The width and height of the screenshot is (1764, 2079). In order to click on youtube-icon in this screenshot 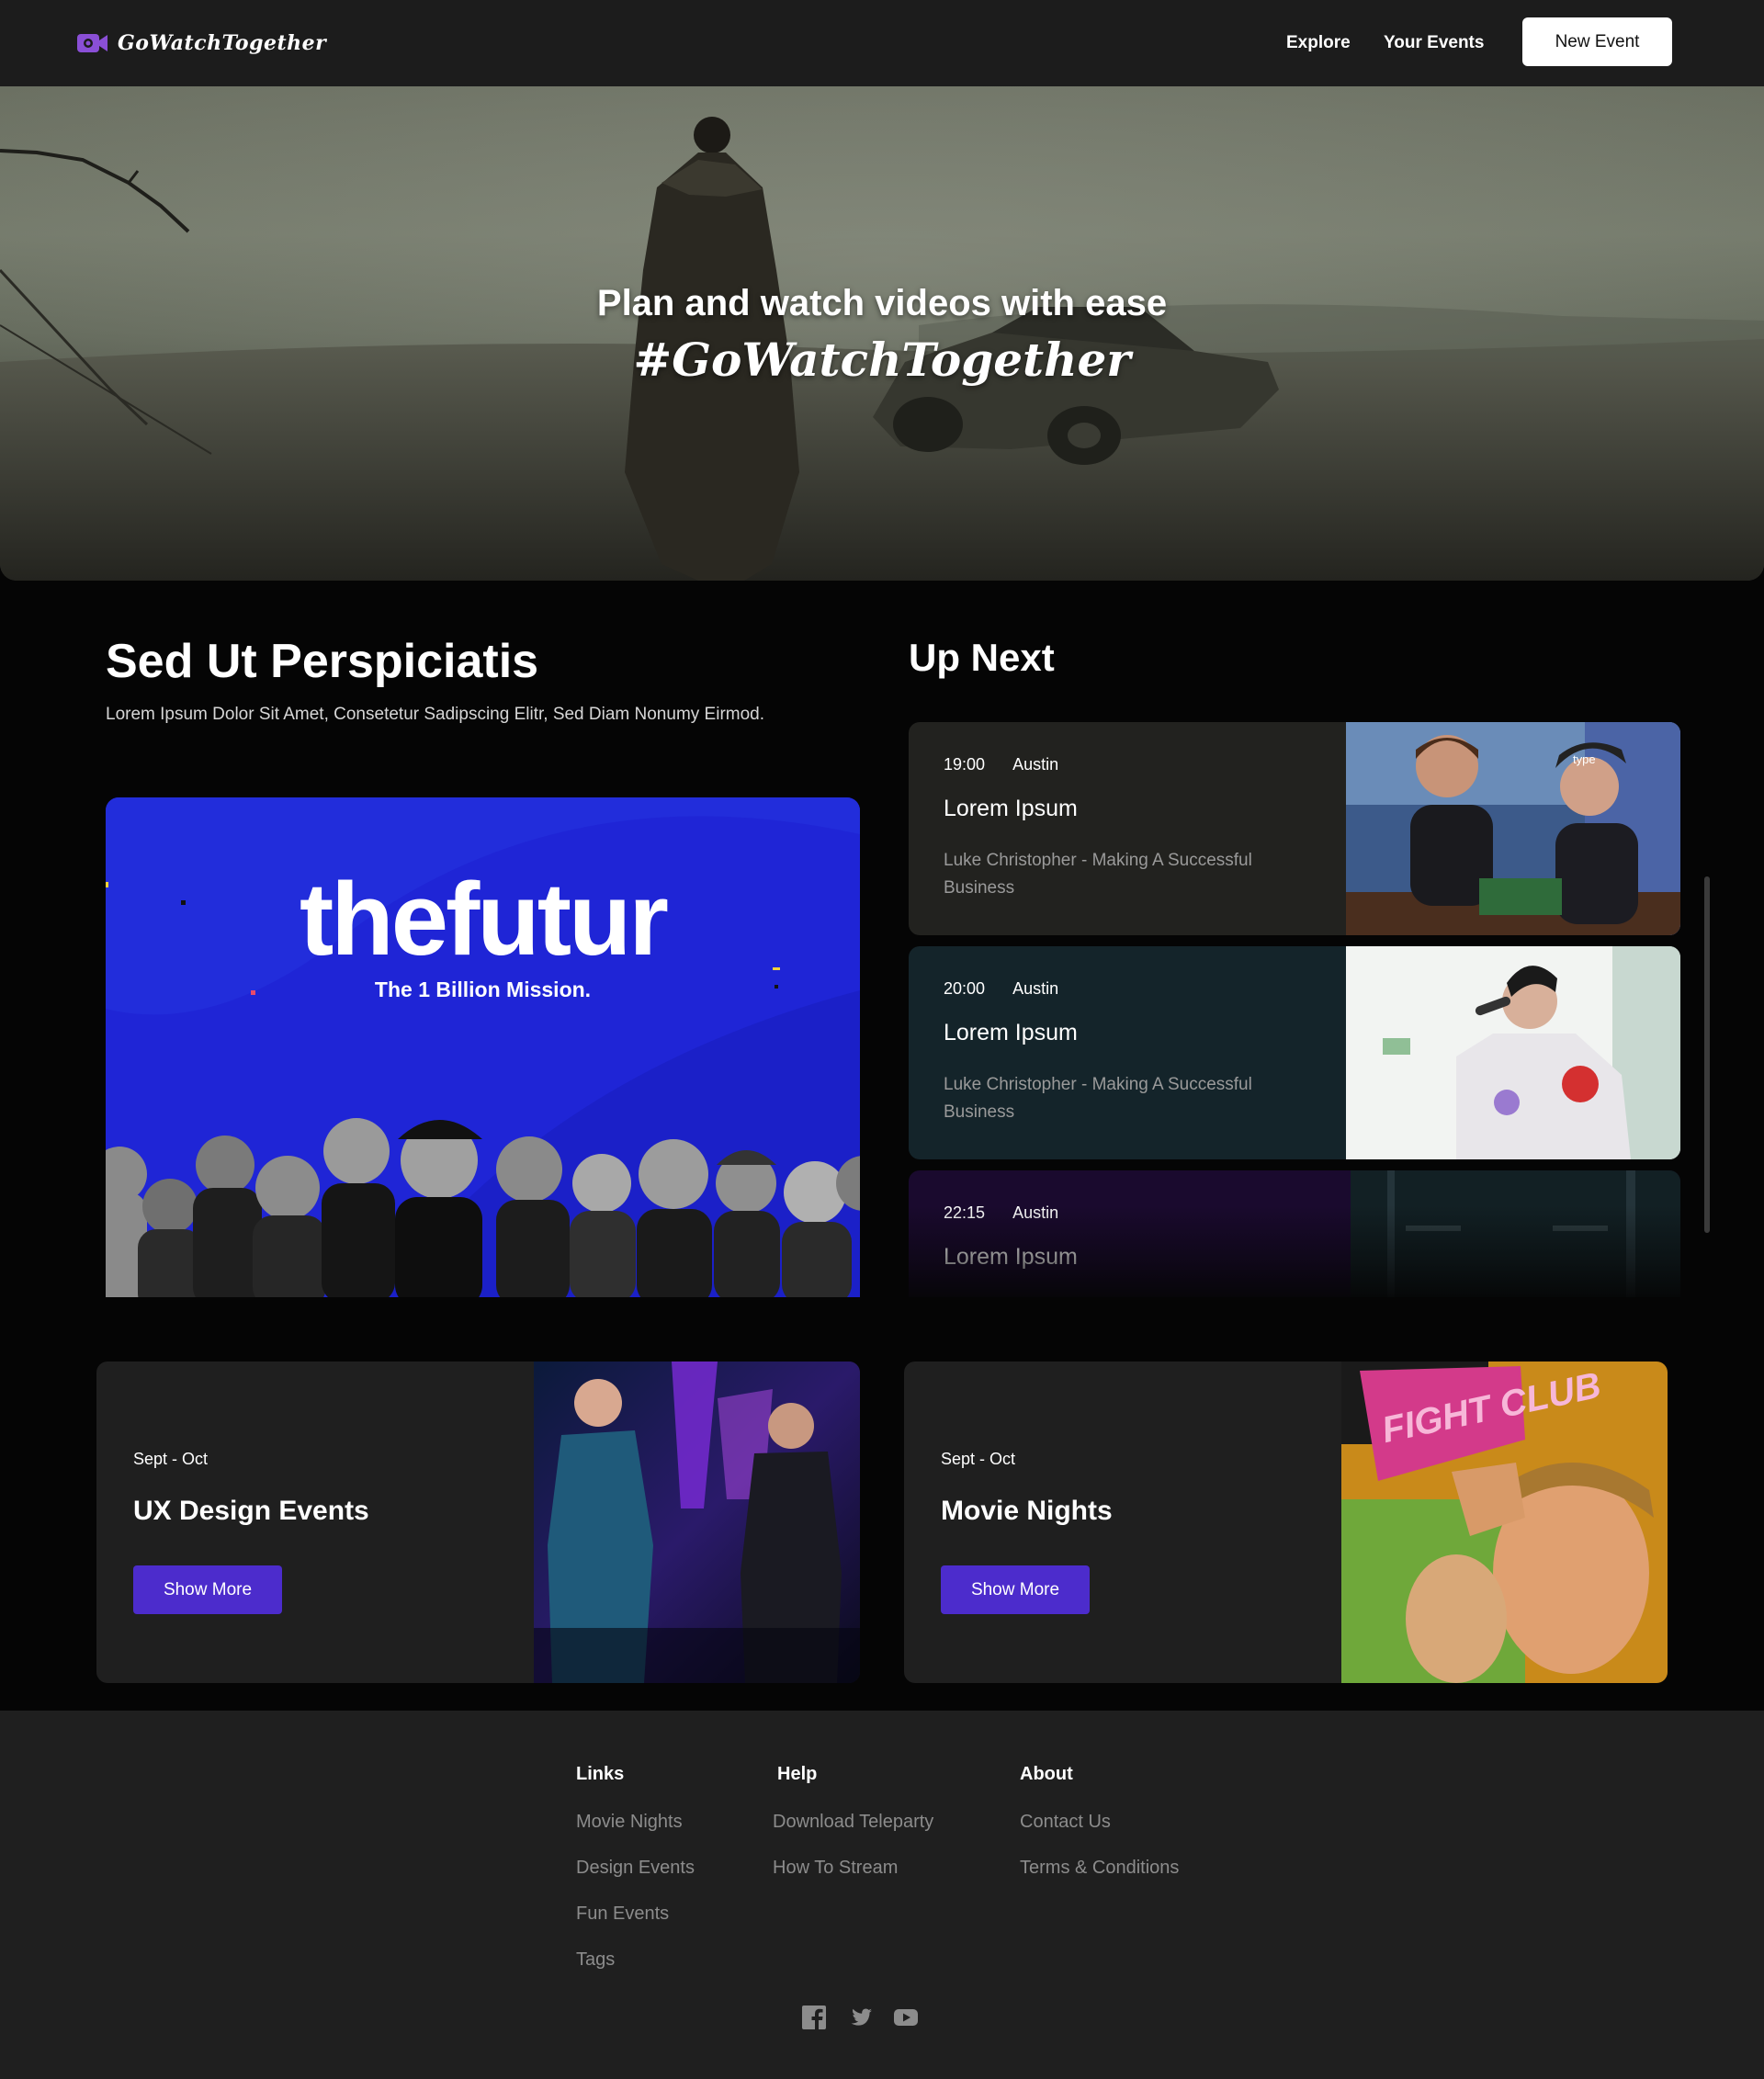, I will do `click(906, 2017)`.